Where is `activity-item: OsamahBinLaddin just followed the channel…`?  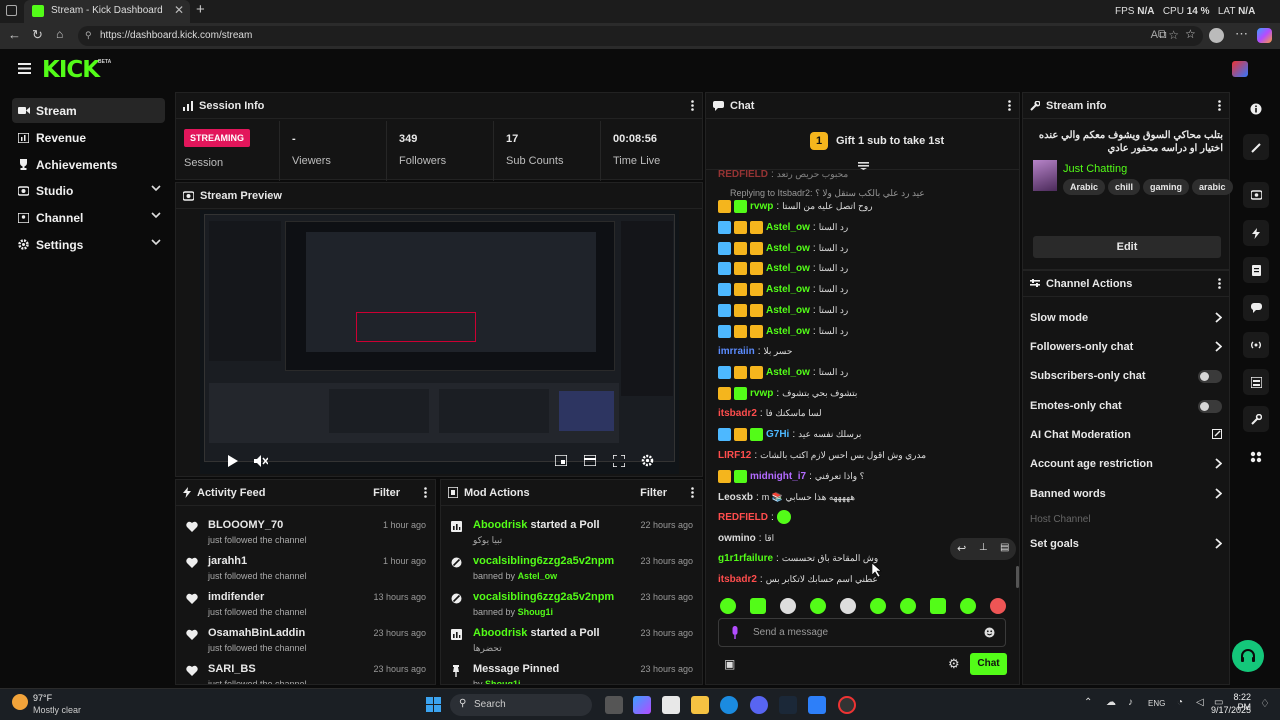
activity-item: OsamahBinLaddin just followed the channel… is located at coordinates (305, 640).